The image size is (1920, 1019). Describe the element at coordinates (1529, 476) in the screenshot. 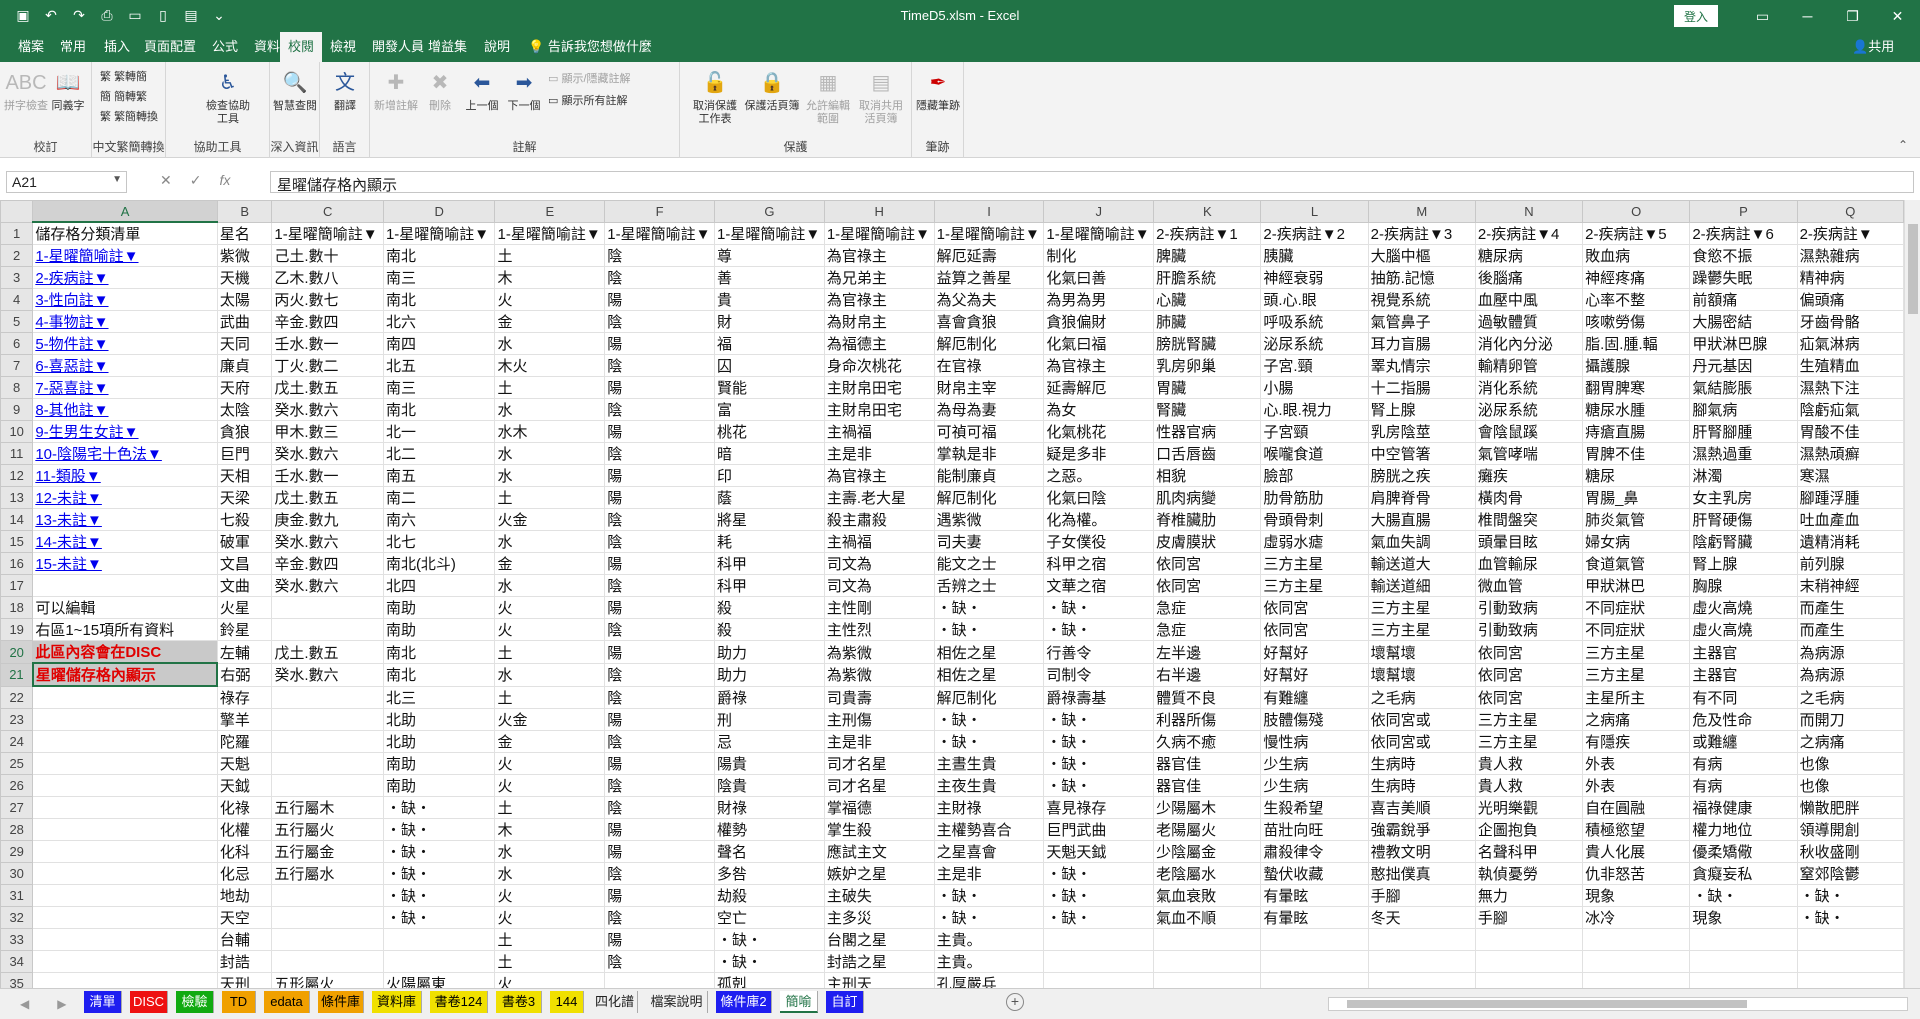

I see `cell: 癱疾` at that location.